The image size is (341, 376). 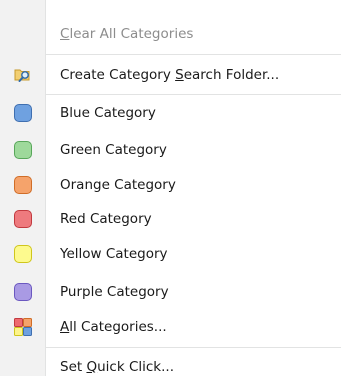 What do you see at coordinates (23, 292) in the screenshot?
I see `purple-category-icon` at bounding box center [23, 292].